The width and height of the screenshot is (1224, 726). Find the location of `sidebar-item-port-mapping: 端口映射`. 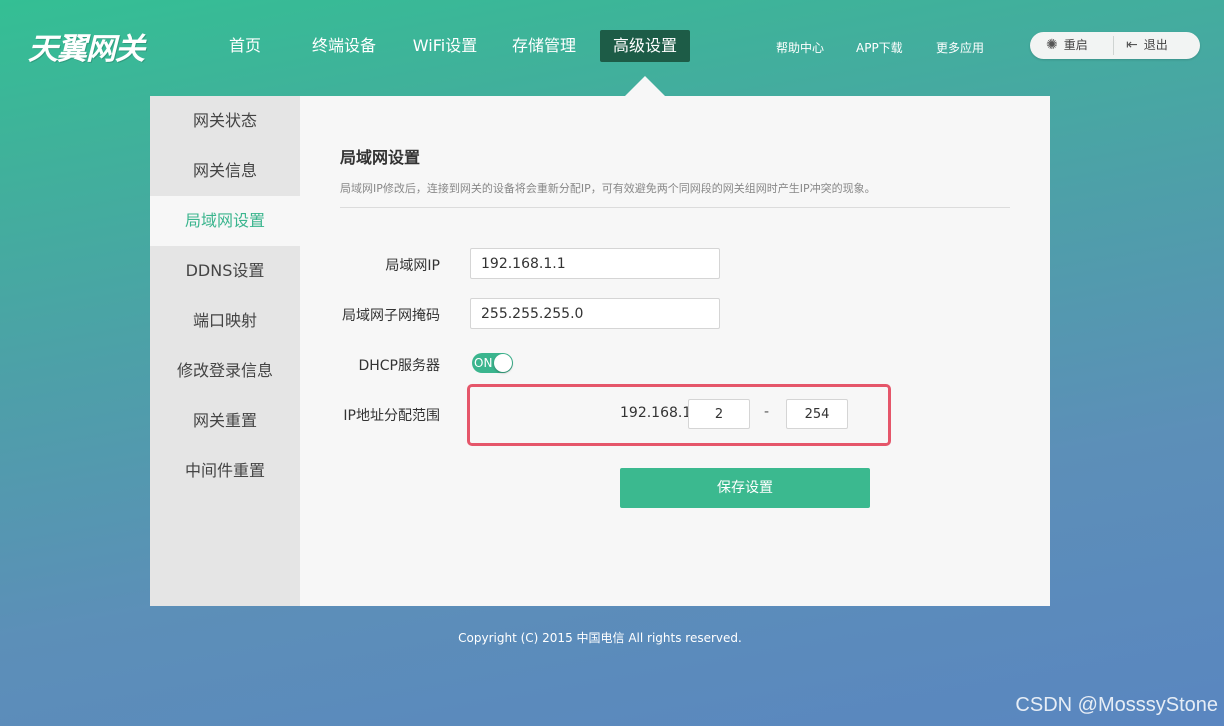

sidebar-item-port-mapping: 端口映射 is located at coordinates (225, 321).